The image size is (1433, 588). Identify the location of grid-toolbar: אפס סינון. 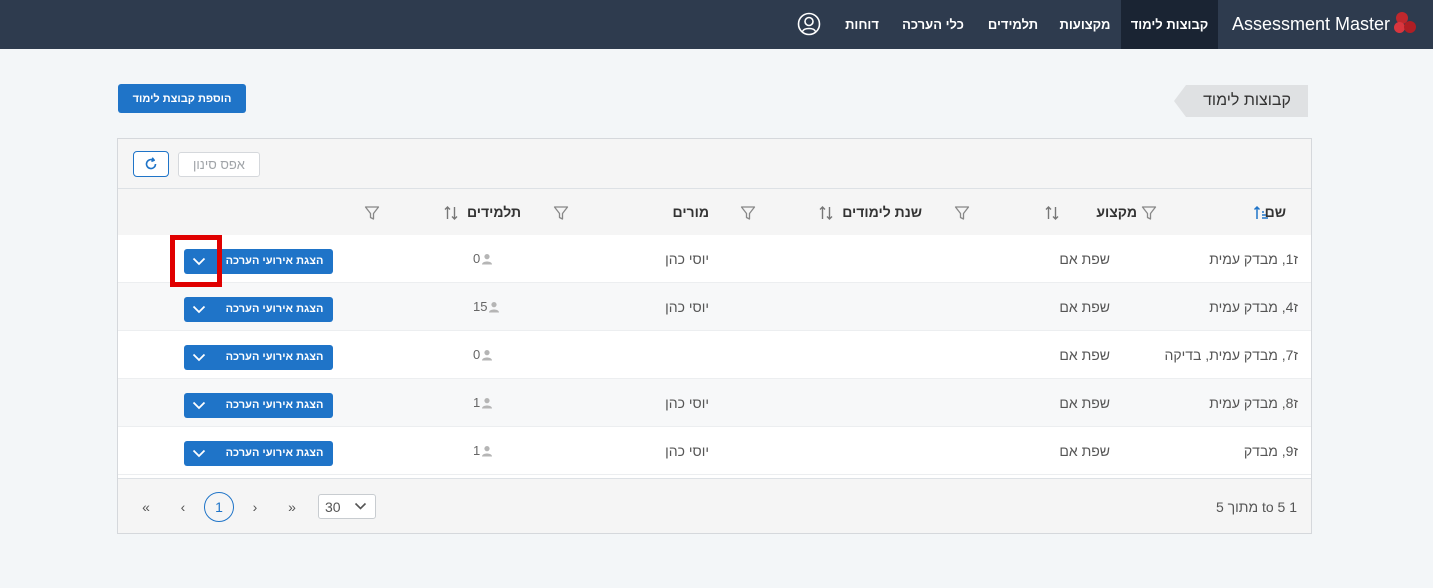
(714, 164).